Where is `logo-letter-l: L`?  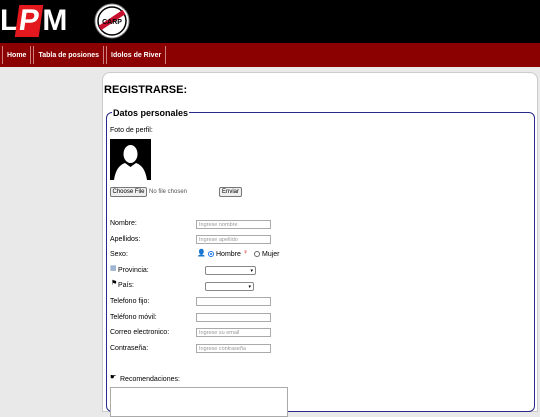 logo-letter-l: L is located at coordinates (9, 20).